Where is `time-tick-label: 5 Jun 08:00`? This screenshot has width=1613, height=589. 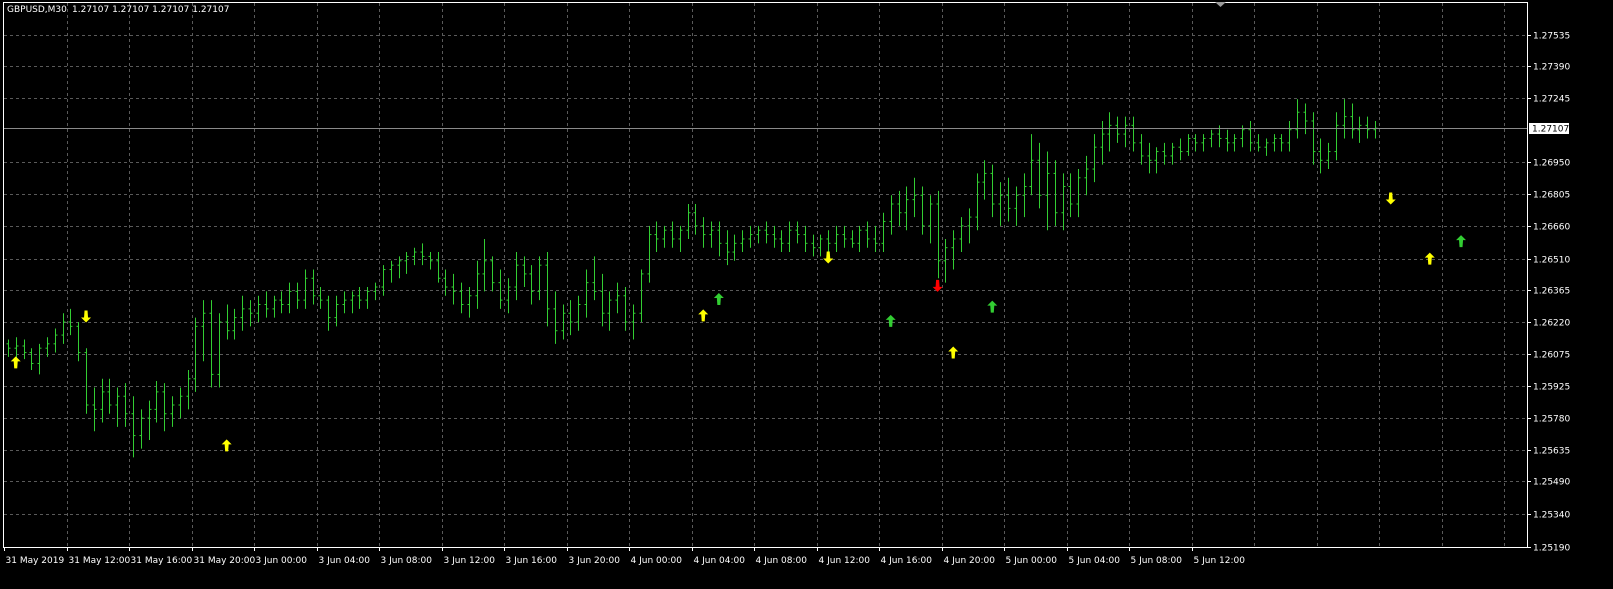 time-tick-label: 5 Jun 08:00 is located at coordinates (1157, 561).